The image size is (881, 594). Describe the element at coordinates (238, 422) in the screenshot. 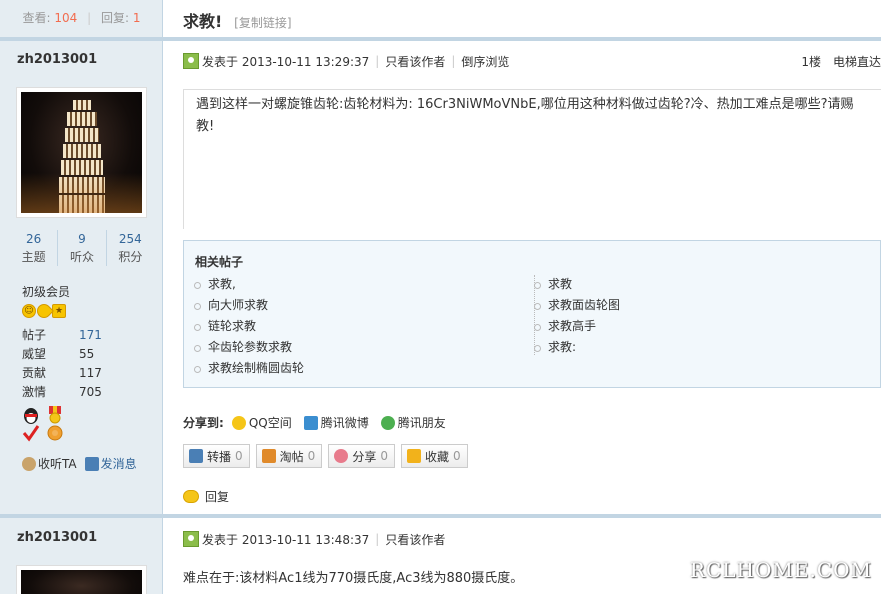

I see `qzone-icon` at that location.